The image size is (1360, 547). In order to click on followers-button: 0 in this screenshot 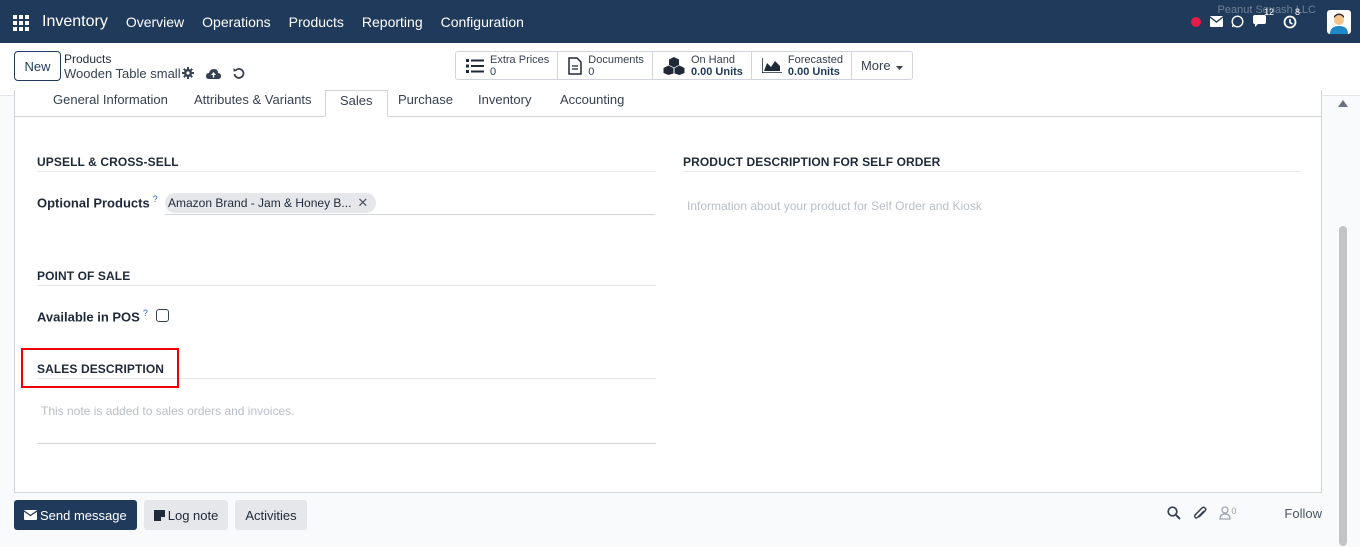, I will do `click(1227, 513)`.